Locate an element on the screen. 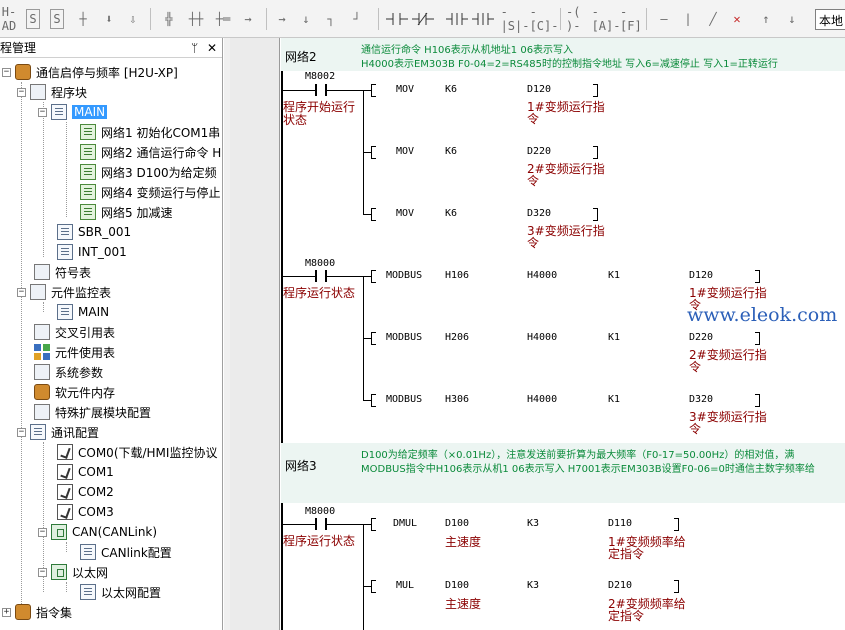  set-icon-2: S is located at coordinates (57, 19).